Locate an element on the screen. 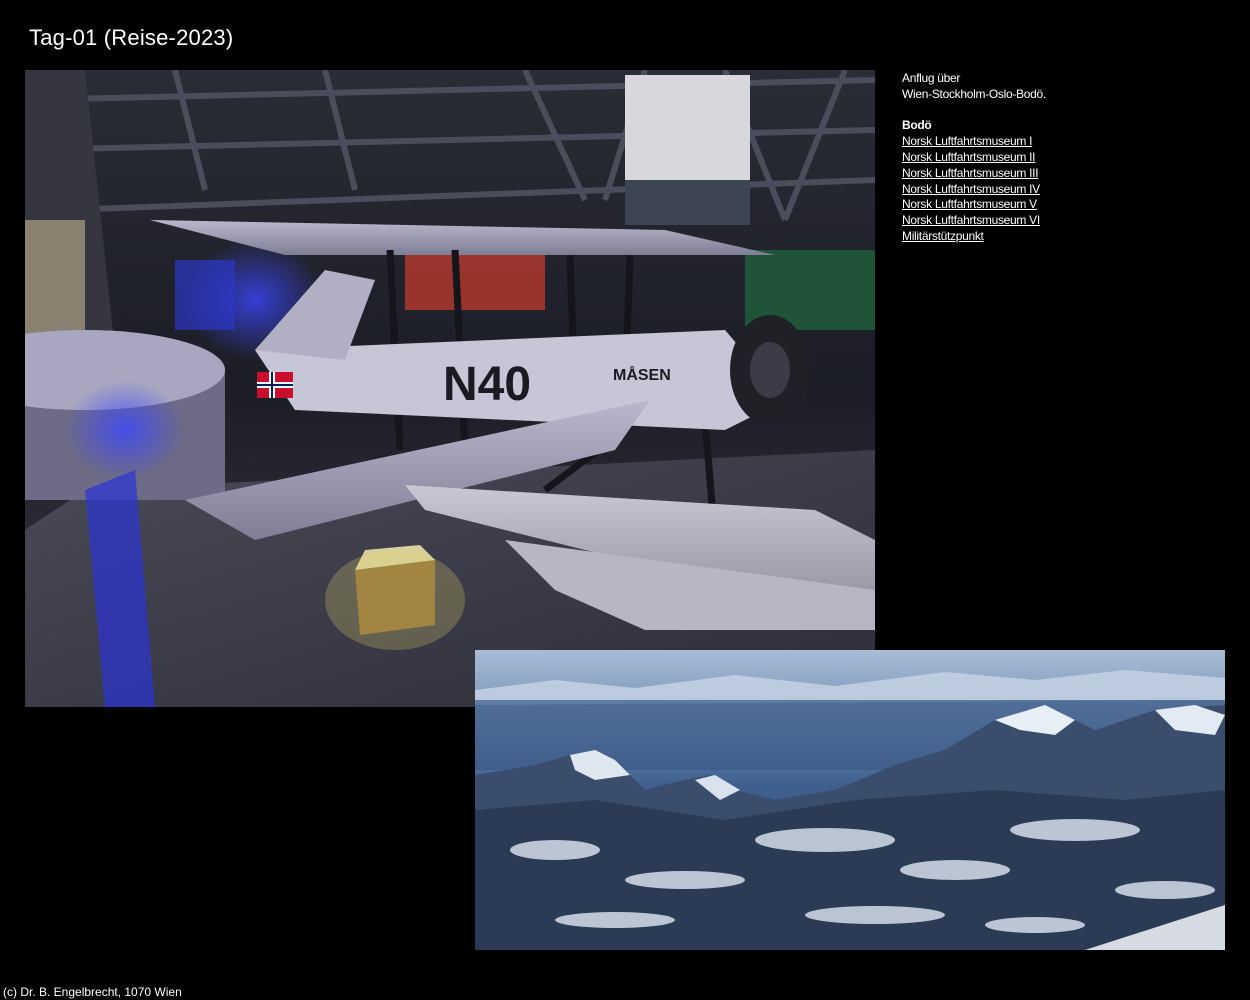 The image size is (1250, 1000). link-luftfahrtsmuseum-4: Norsk Luftfahrtsmuseum IV is located at coordinates (1062, 190).